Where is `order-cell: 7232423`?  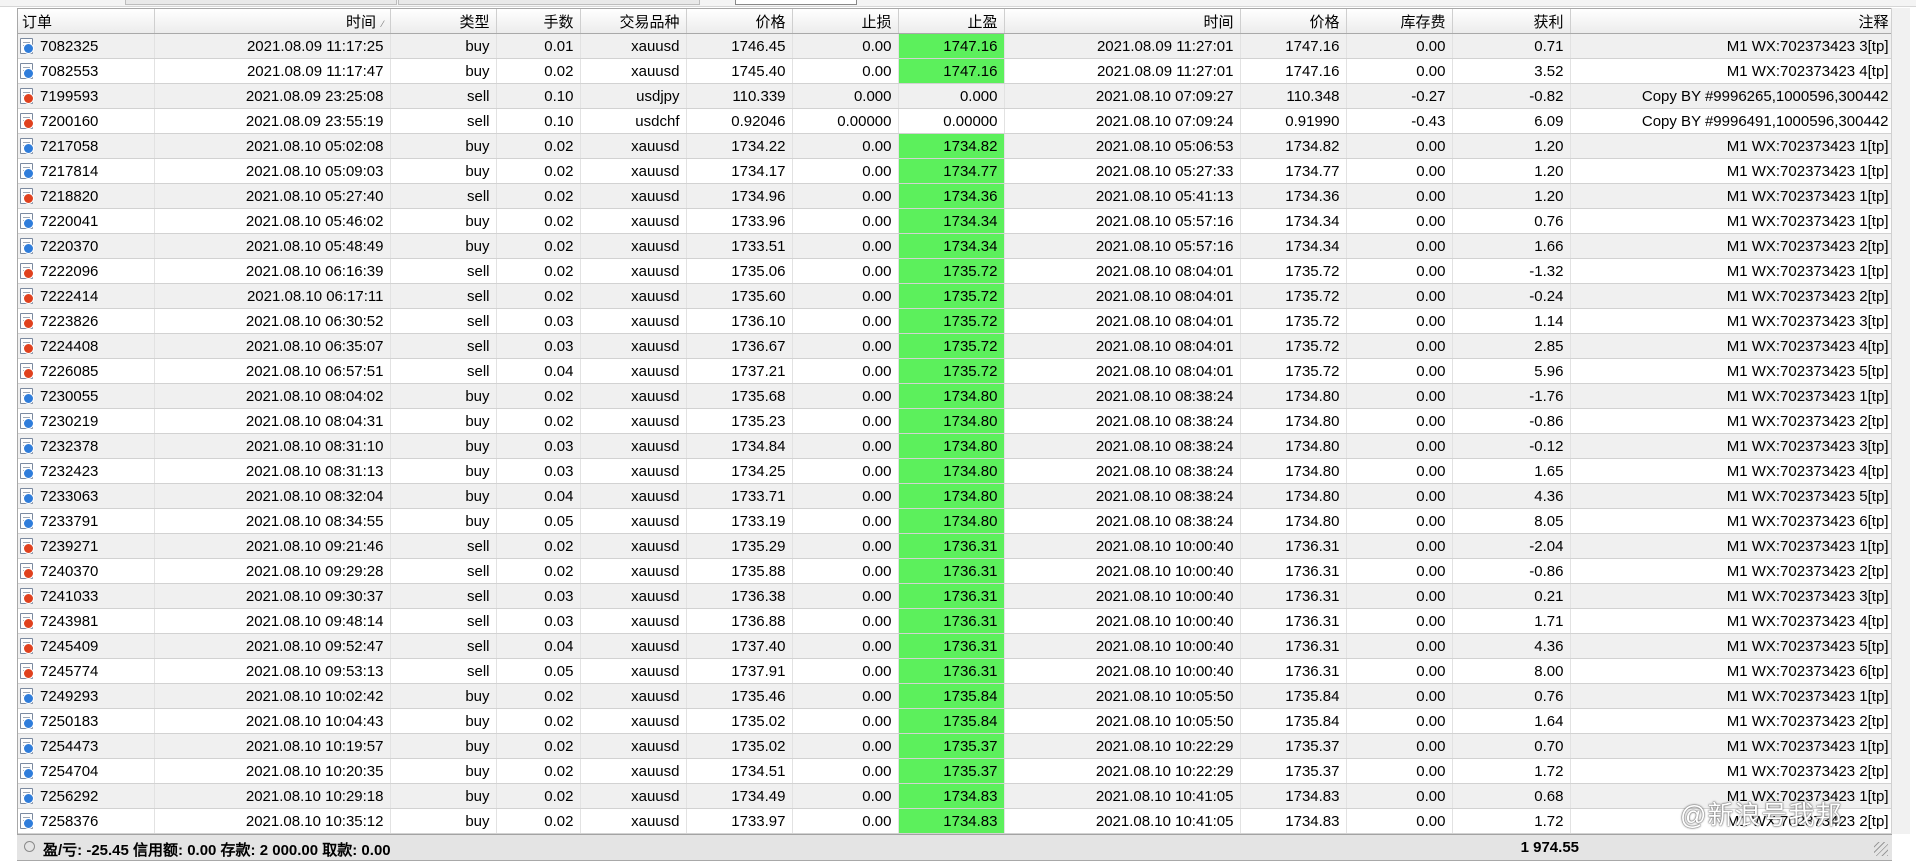 order-cell: 7232423 is located at coordinates (86, 471).